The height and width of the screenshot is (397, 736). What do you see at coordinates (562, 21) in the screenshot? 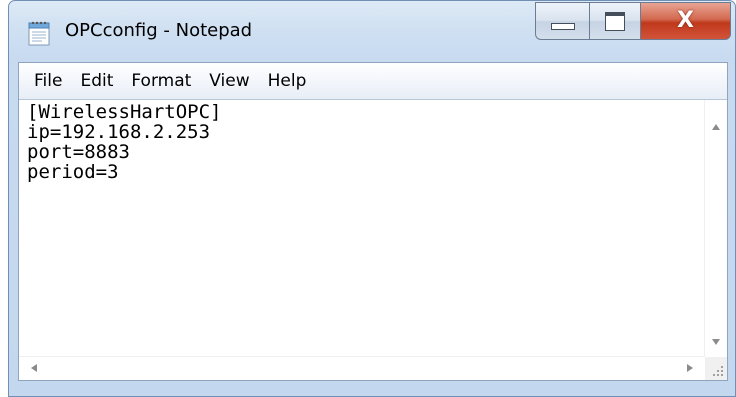
I see `minimize-button` at bounding box center [562, 21].